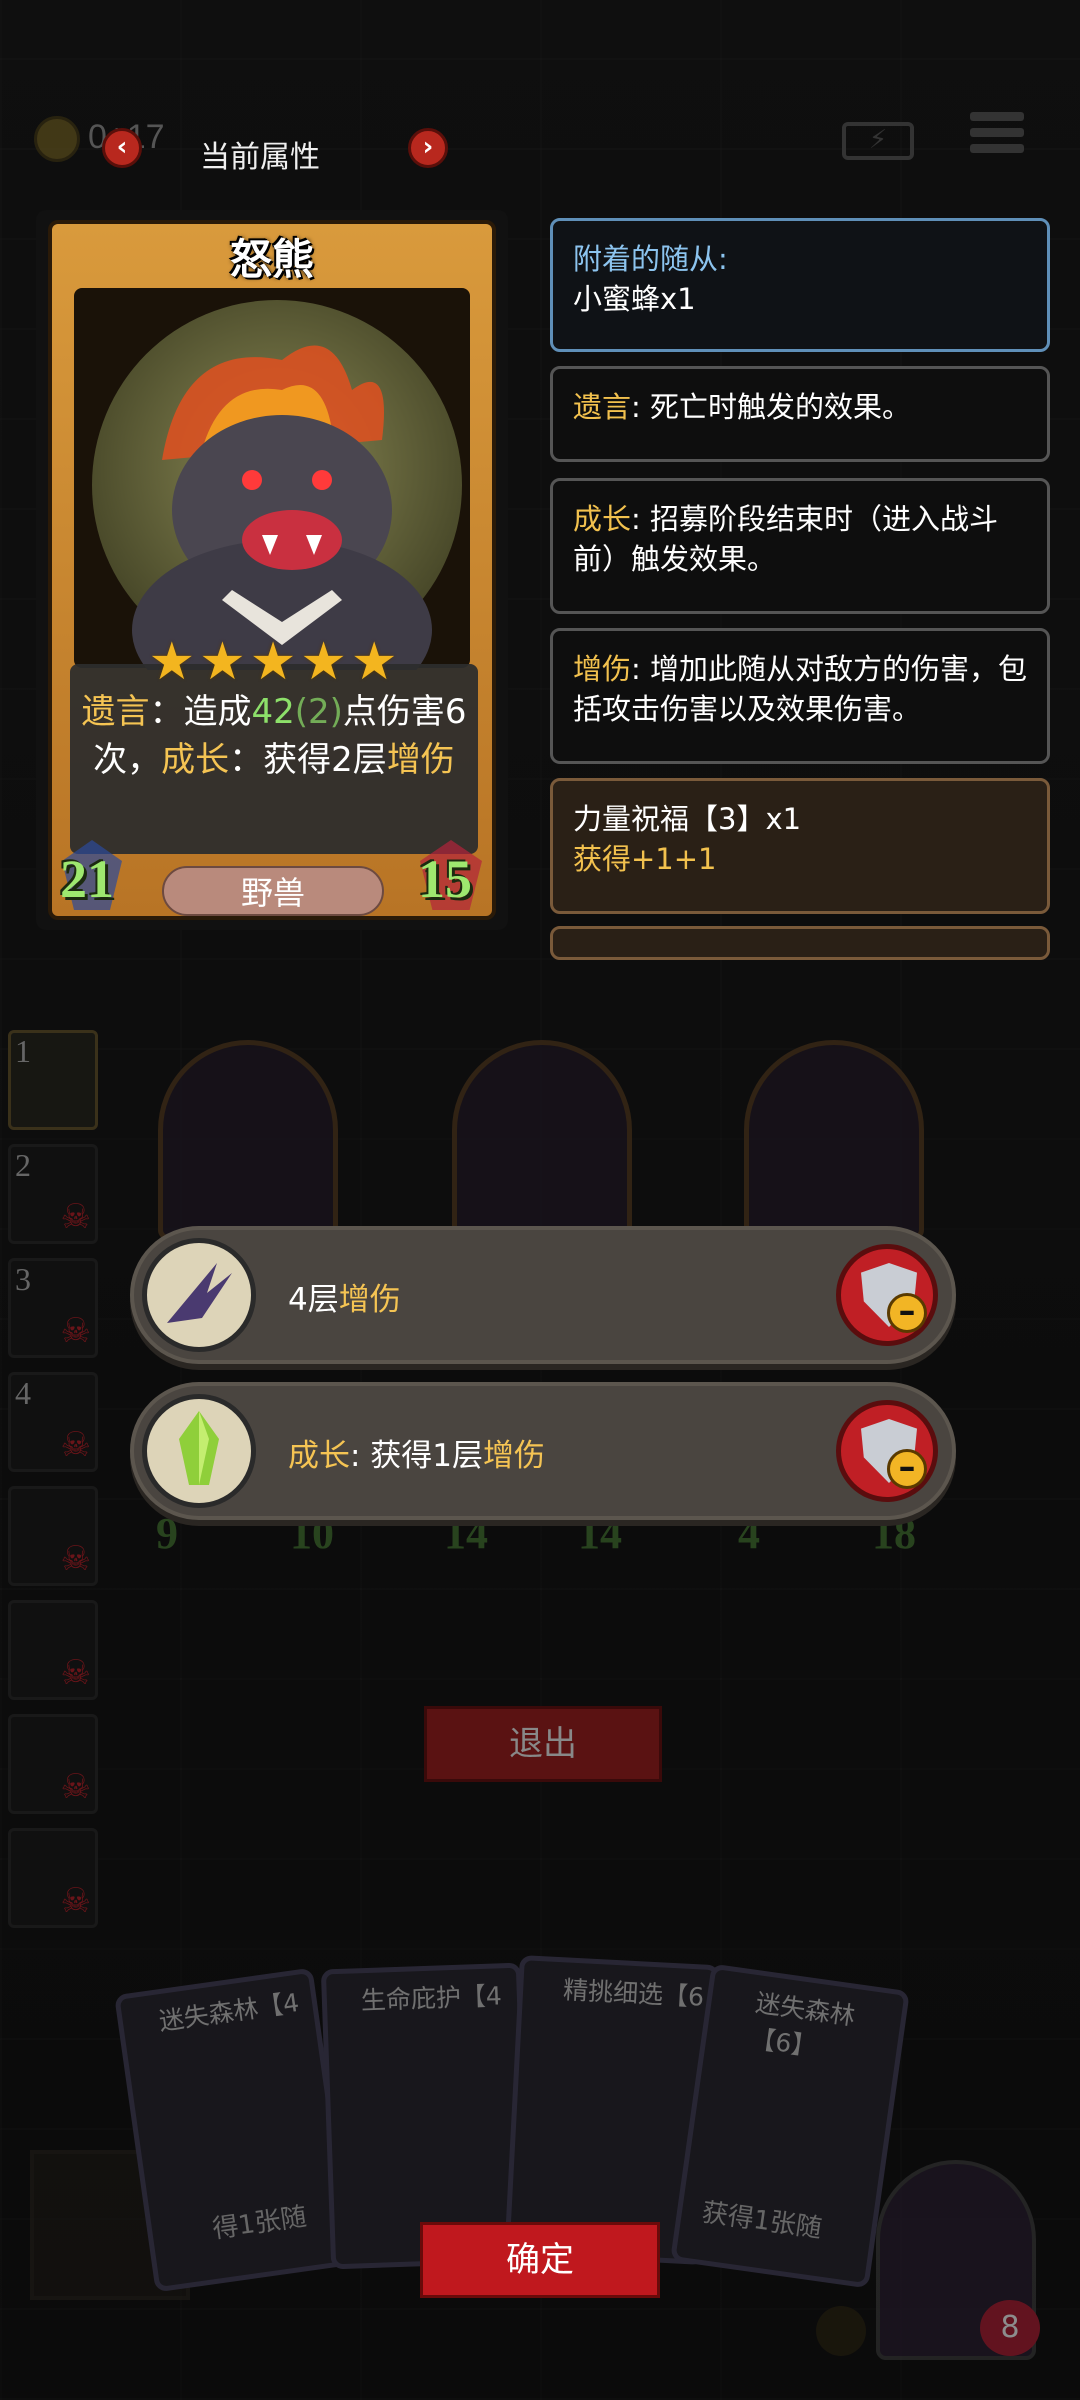  I want to click on confirm-button: 确定, so click(540, 2260).